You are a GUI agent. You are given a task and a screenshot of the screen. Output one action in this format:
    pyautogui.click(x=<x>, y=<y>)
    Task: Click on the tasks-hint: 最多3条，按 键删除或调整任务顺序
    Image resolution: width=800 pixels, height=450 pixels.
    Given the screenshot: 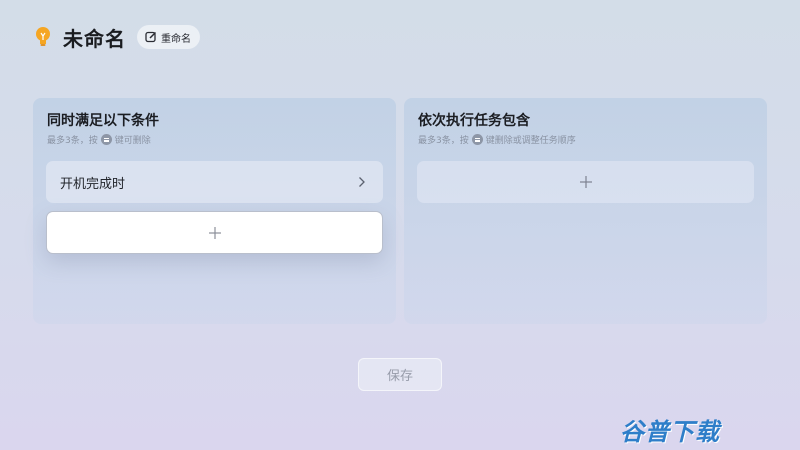 What is the action you would take?
    pyautogui.click(x=497, y=139)
    